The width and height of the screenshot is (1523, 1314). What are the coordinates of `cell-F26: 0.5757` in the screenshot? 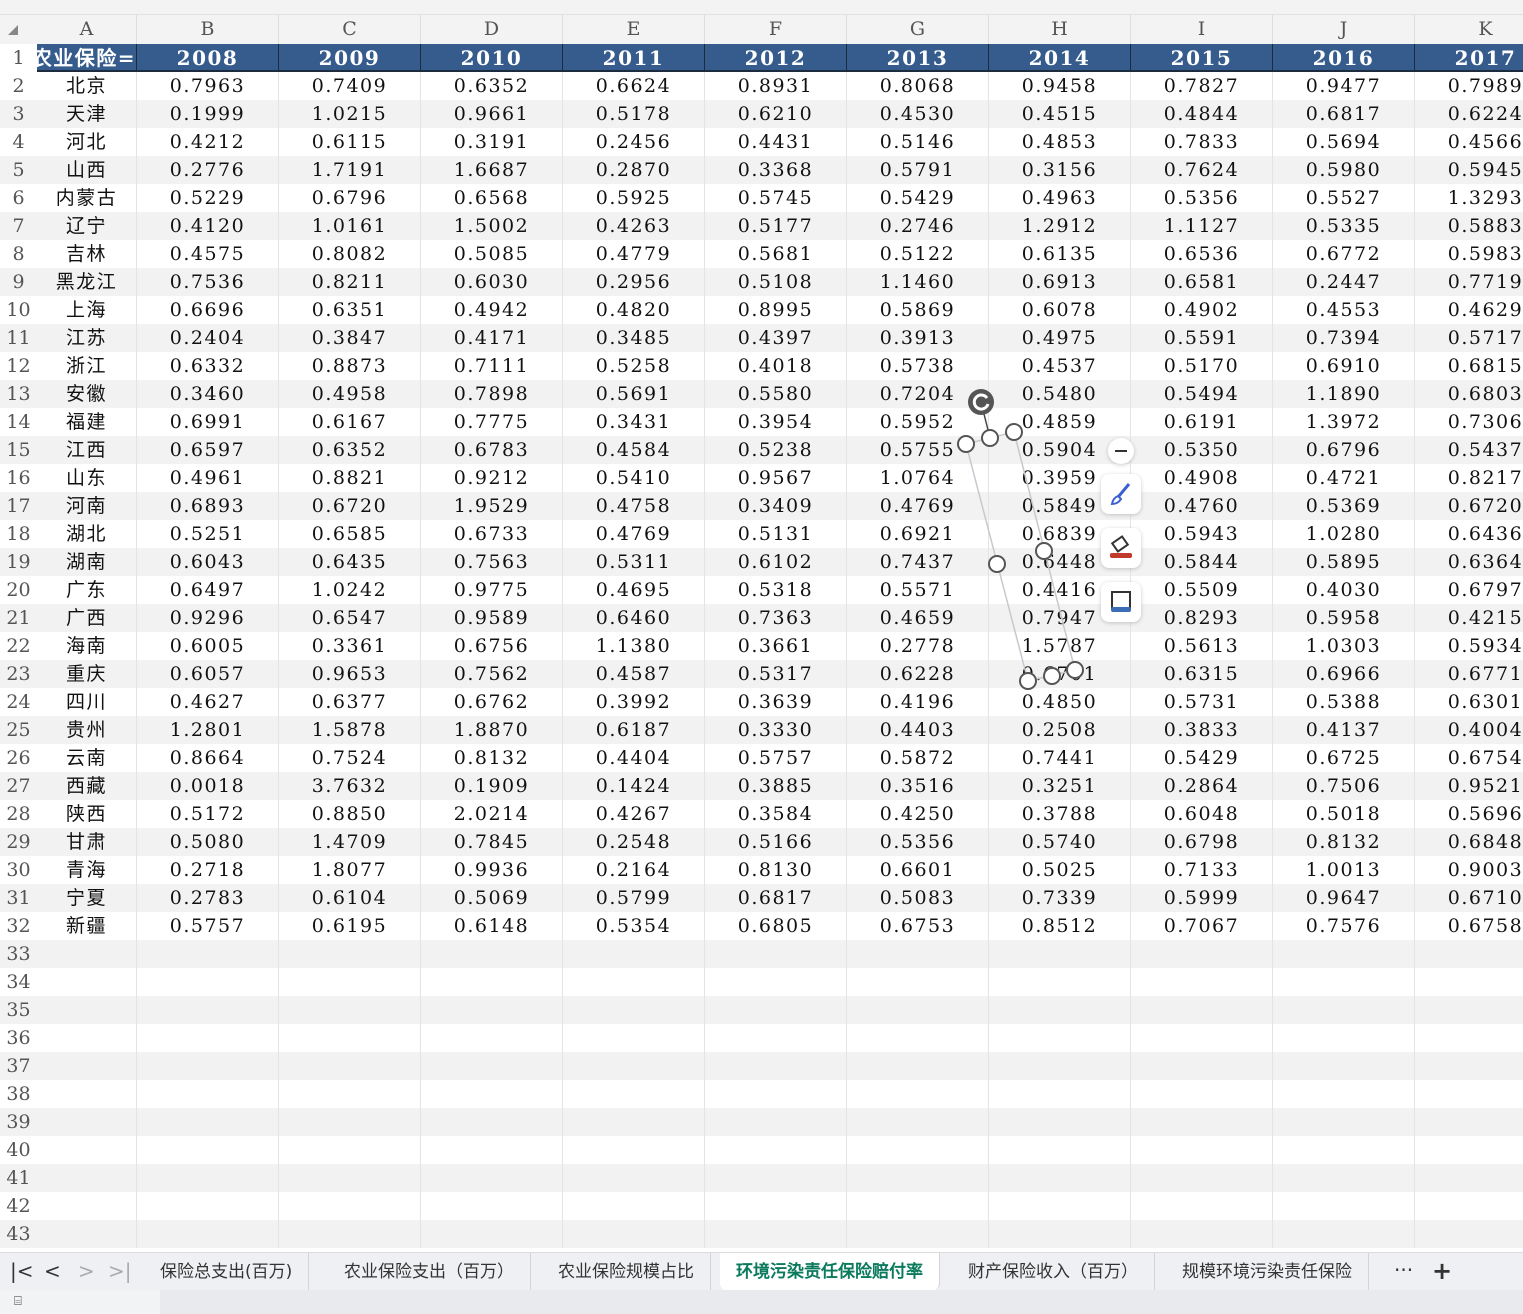 It's located at (776, 758).